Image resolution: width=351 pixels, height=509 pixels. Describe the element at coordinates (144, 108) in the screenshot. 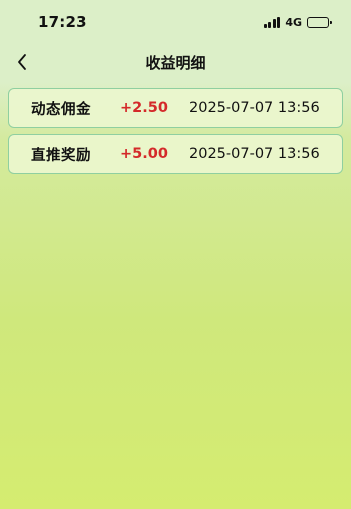

I see `record-amount: +2.50` at that location.